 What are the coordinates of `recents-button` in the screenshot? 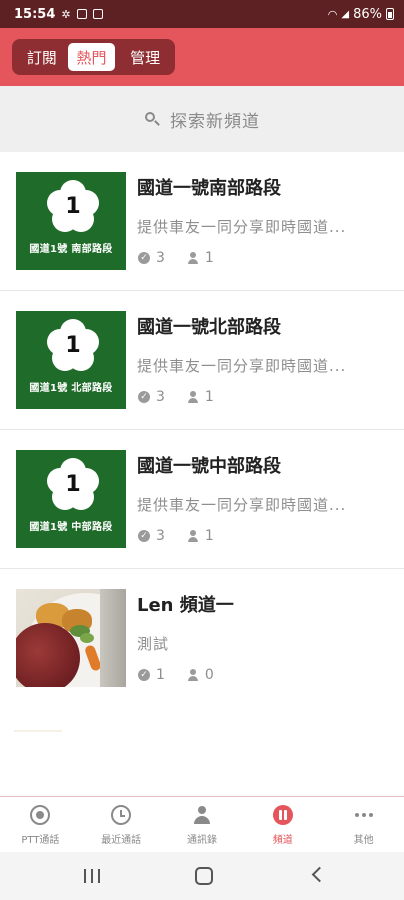 It's located at (93, 876).